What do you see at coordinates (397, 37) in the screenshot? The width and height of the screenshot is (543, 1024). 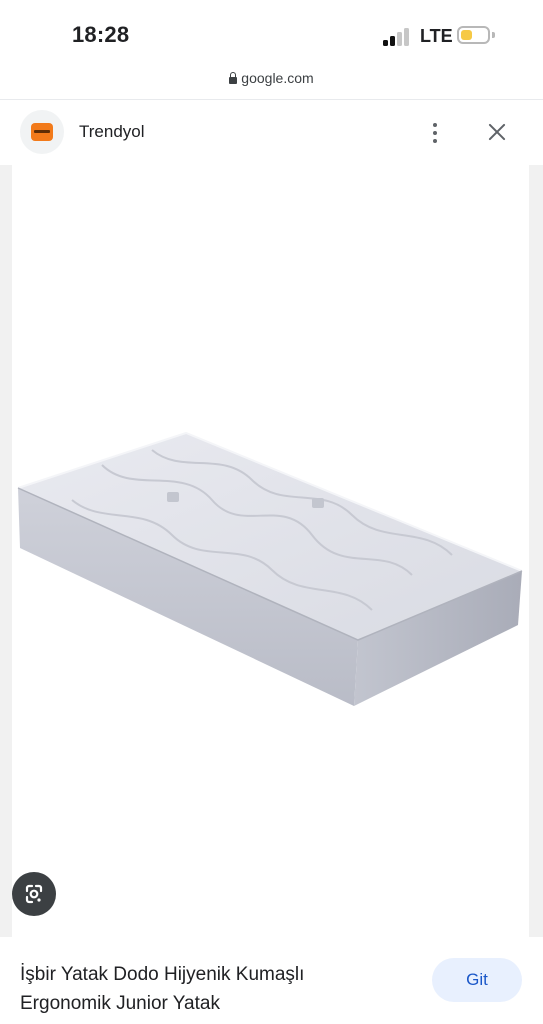 I see `signal-icon` at bounding box center [397, 37].